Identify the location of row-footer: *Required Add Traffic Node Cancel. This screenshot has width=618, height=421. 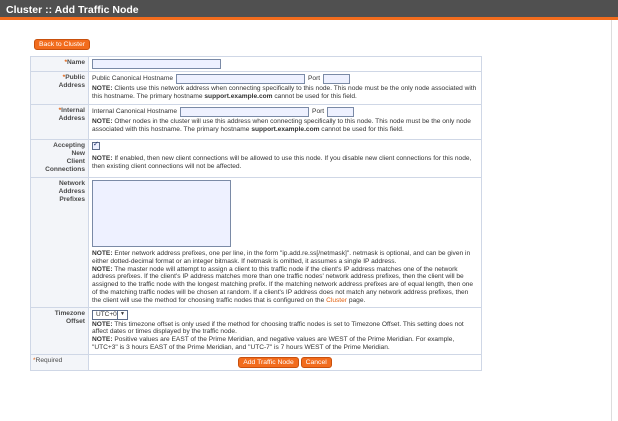
(256, 362).